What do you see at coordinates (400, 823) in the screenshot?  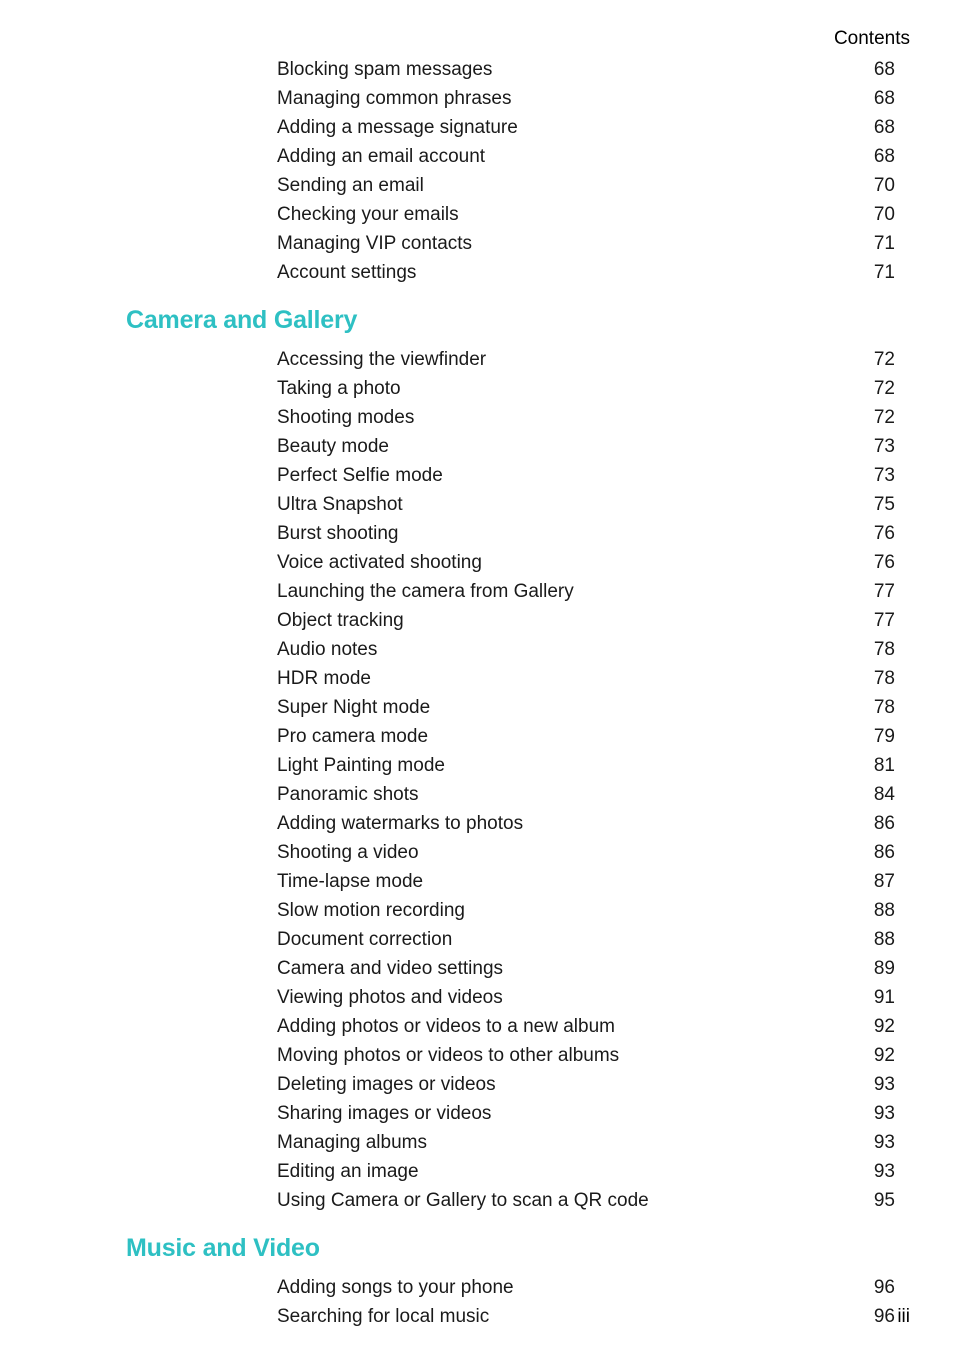 I see `toc-entry-title: Adding watermarks to photos` at bounding box center [400, 823].